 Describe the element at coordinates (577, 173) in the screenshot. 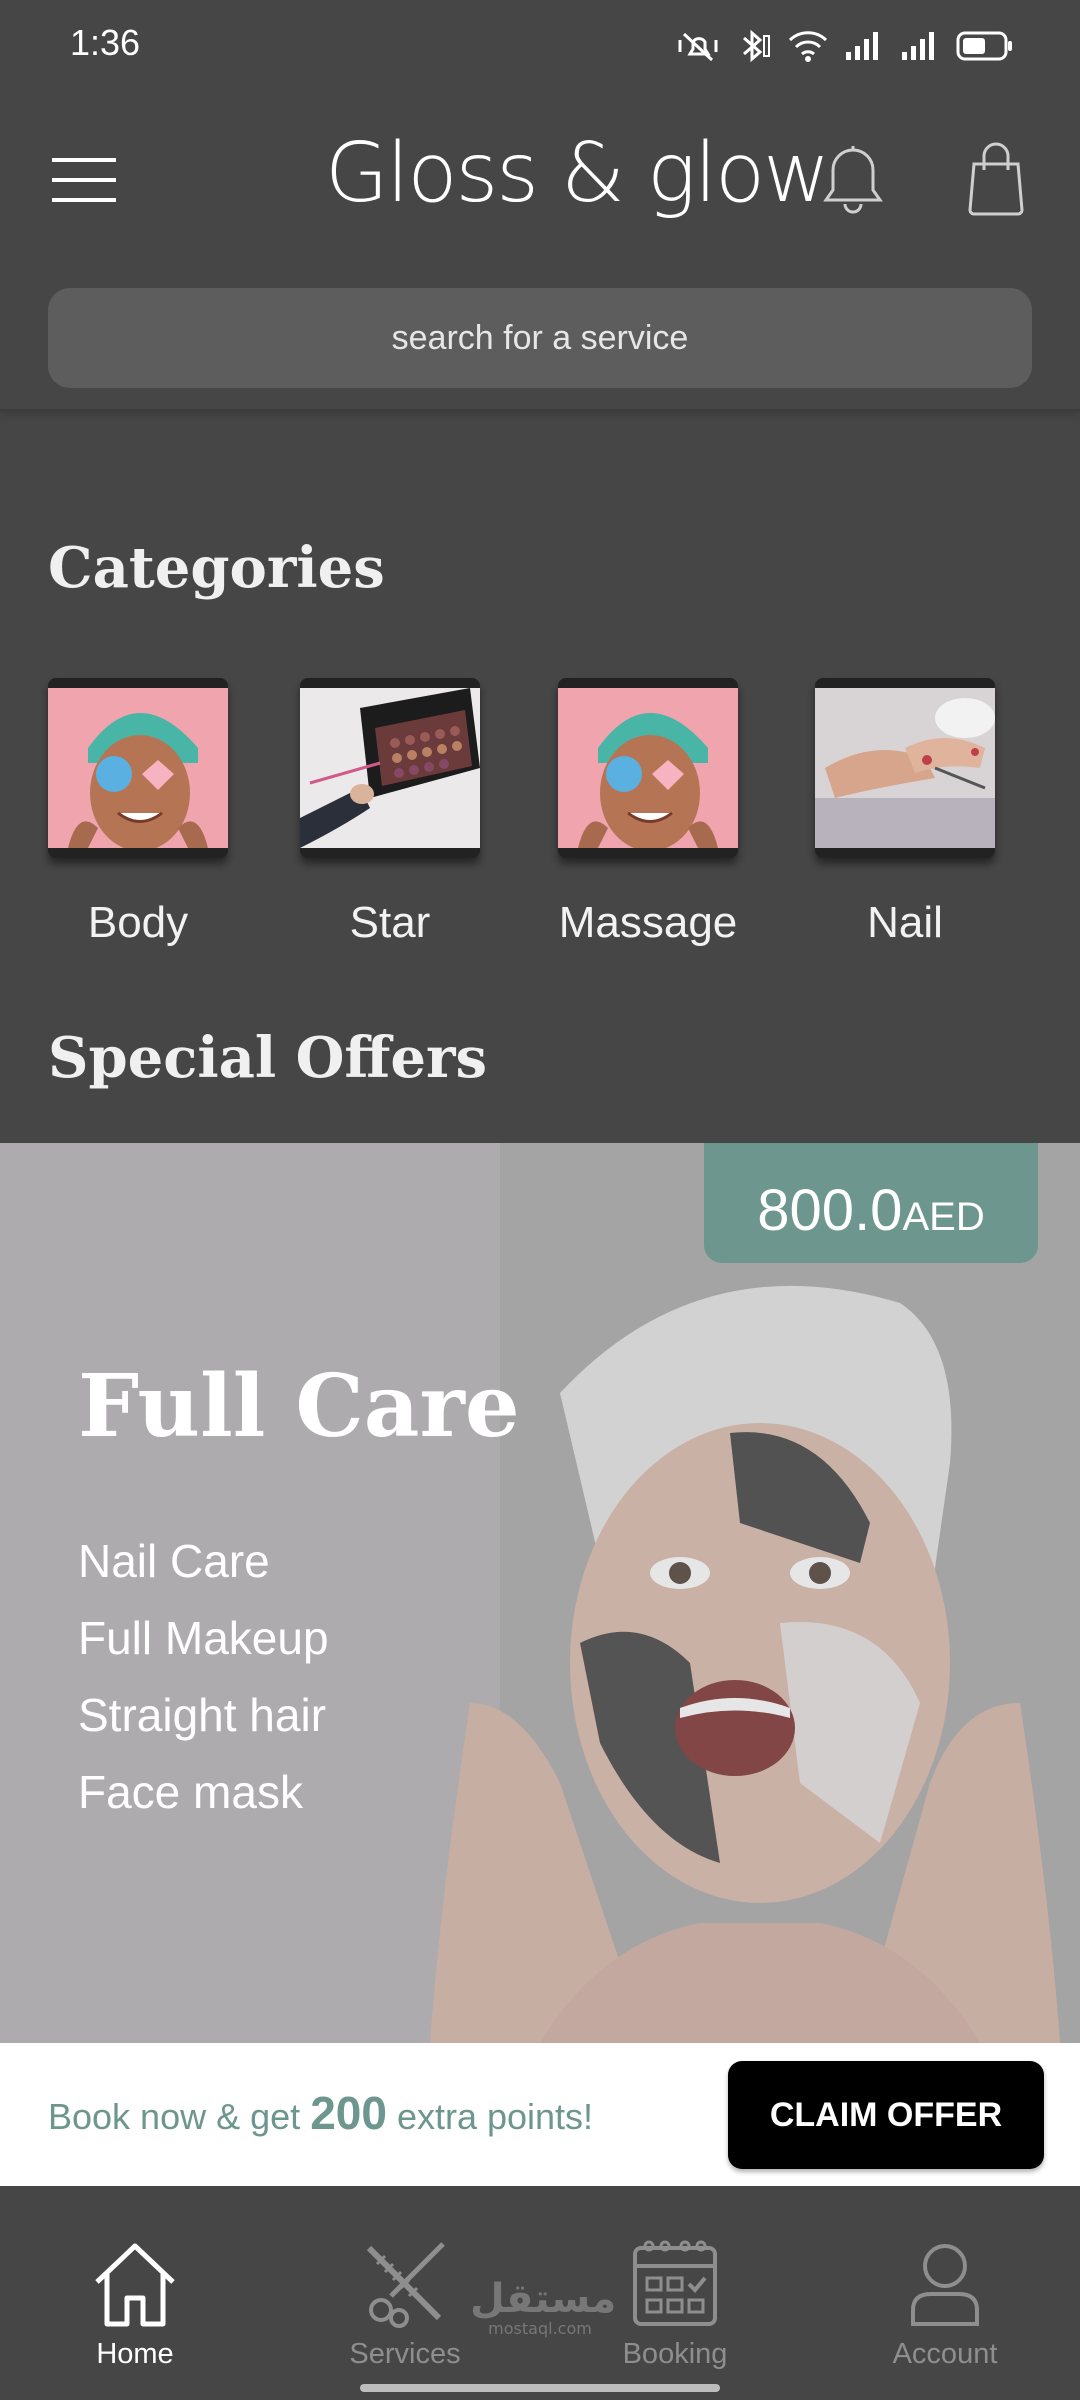

I see `brand-logo: Gloss & glow` at that location.